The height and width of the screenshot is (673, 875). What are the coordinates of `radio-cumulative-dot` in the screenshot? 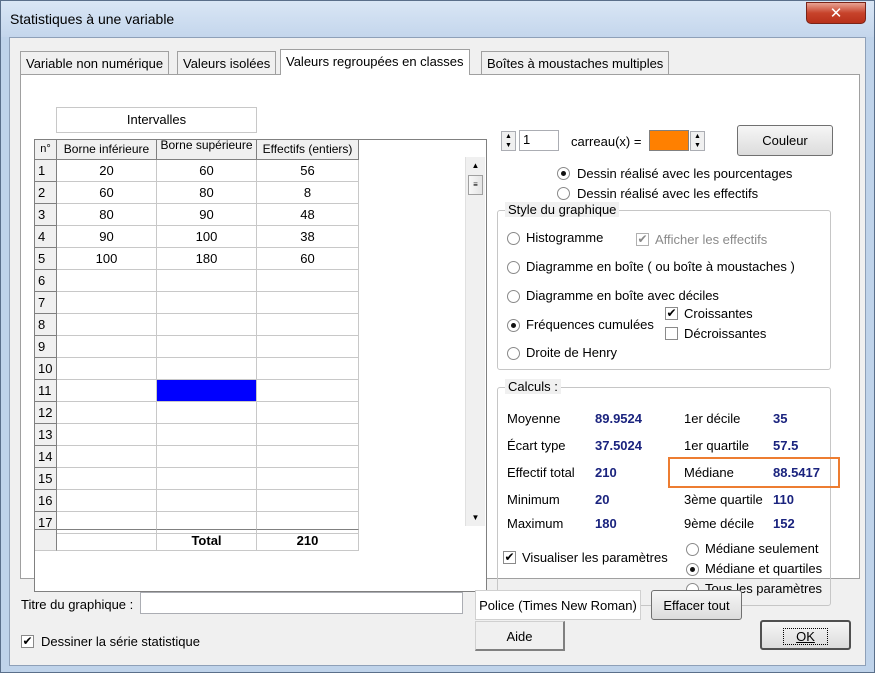 It's located at (513, 326).